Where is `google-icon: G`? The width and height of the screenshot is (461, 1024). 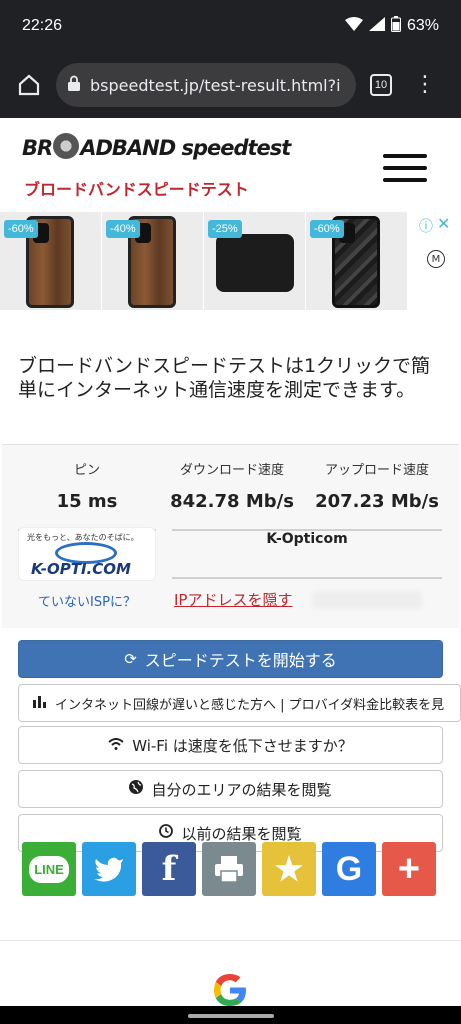 google-icon: G is located at coordinates (349, 868).